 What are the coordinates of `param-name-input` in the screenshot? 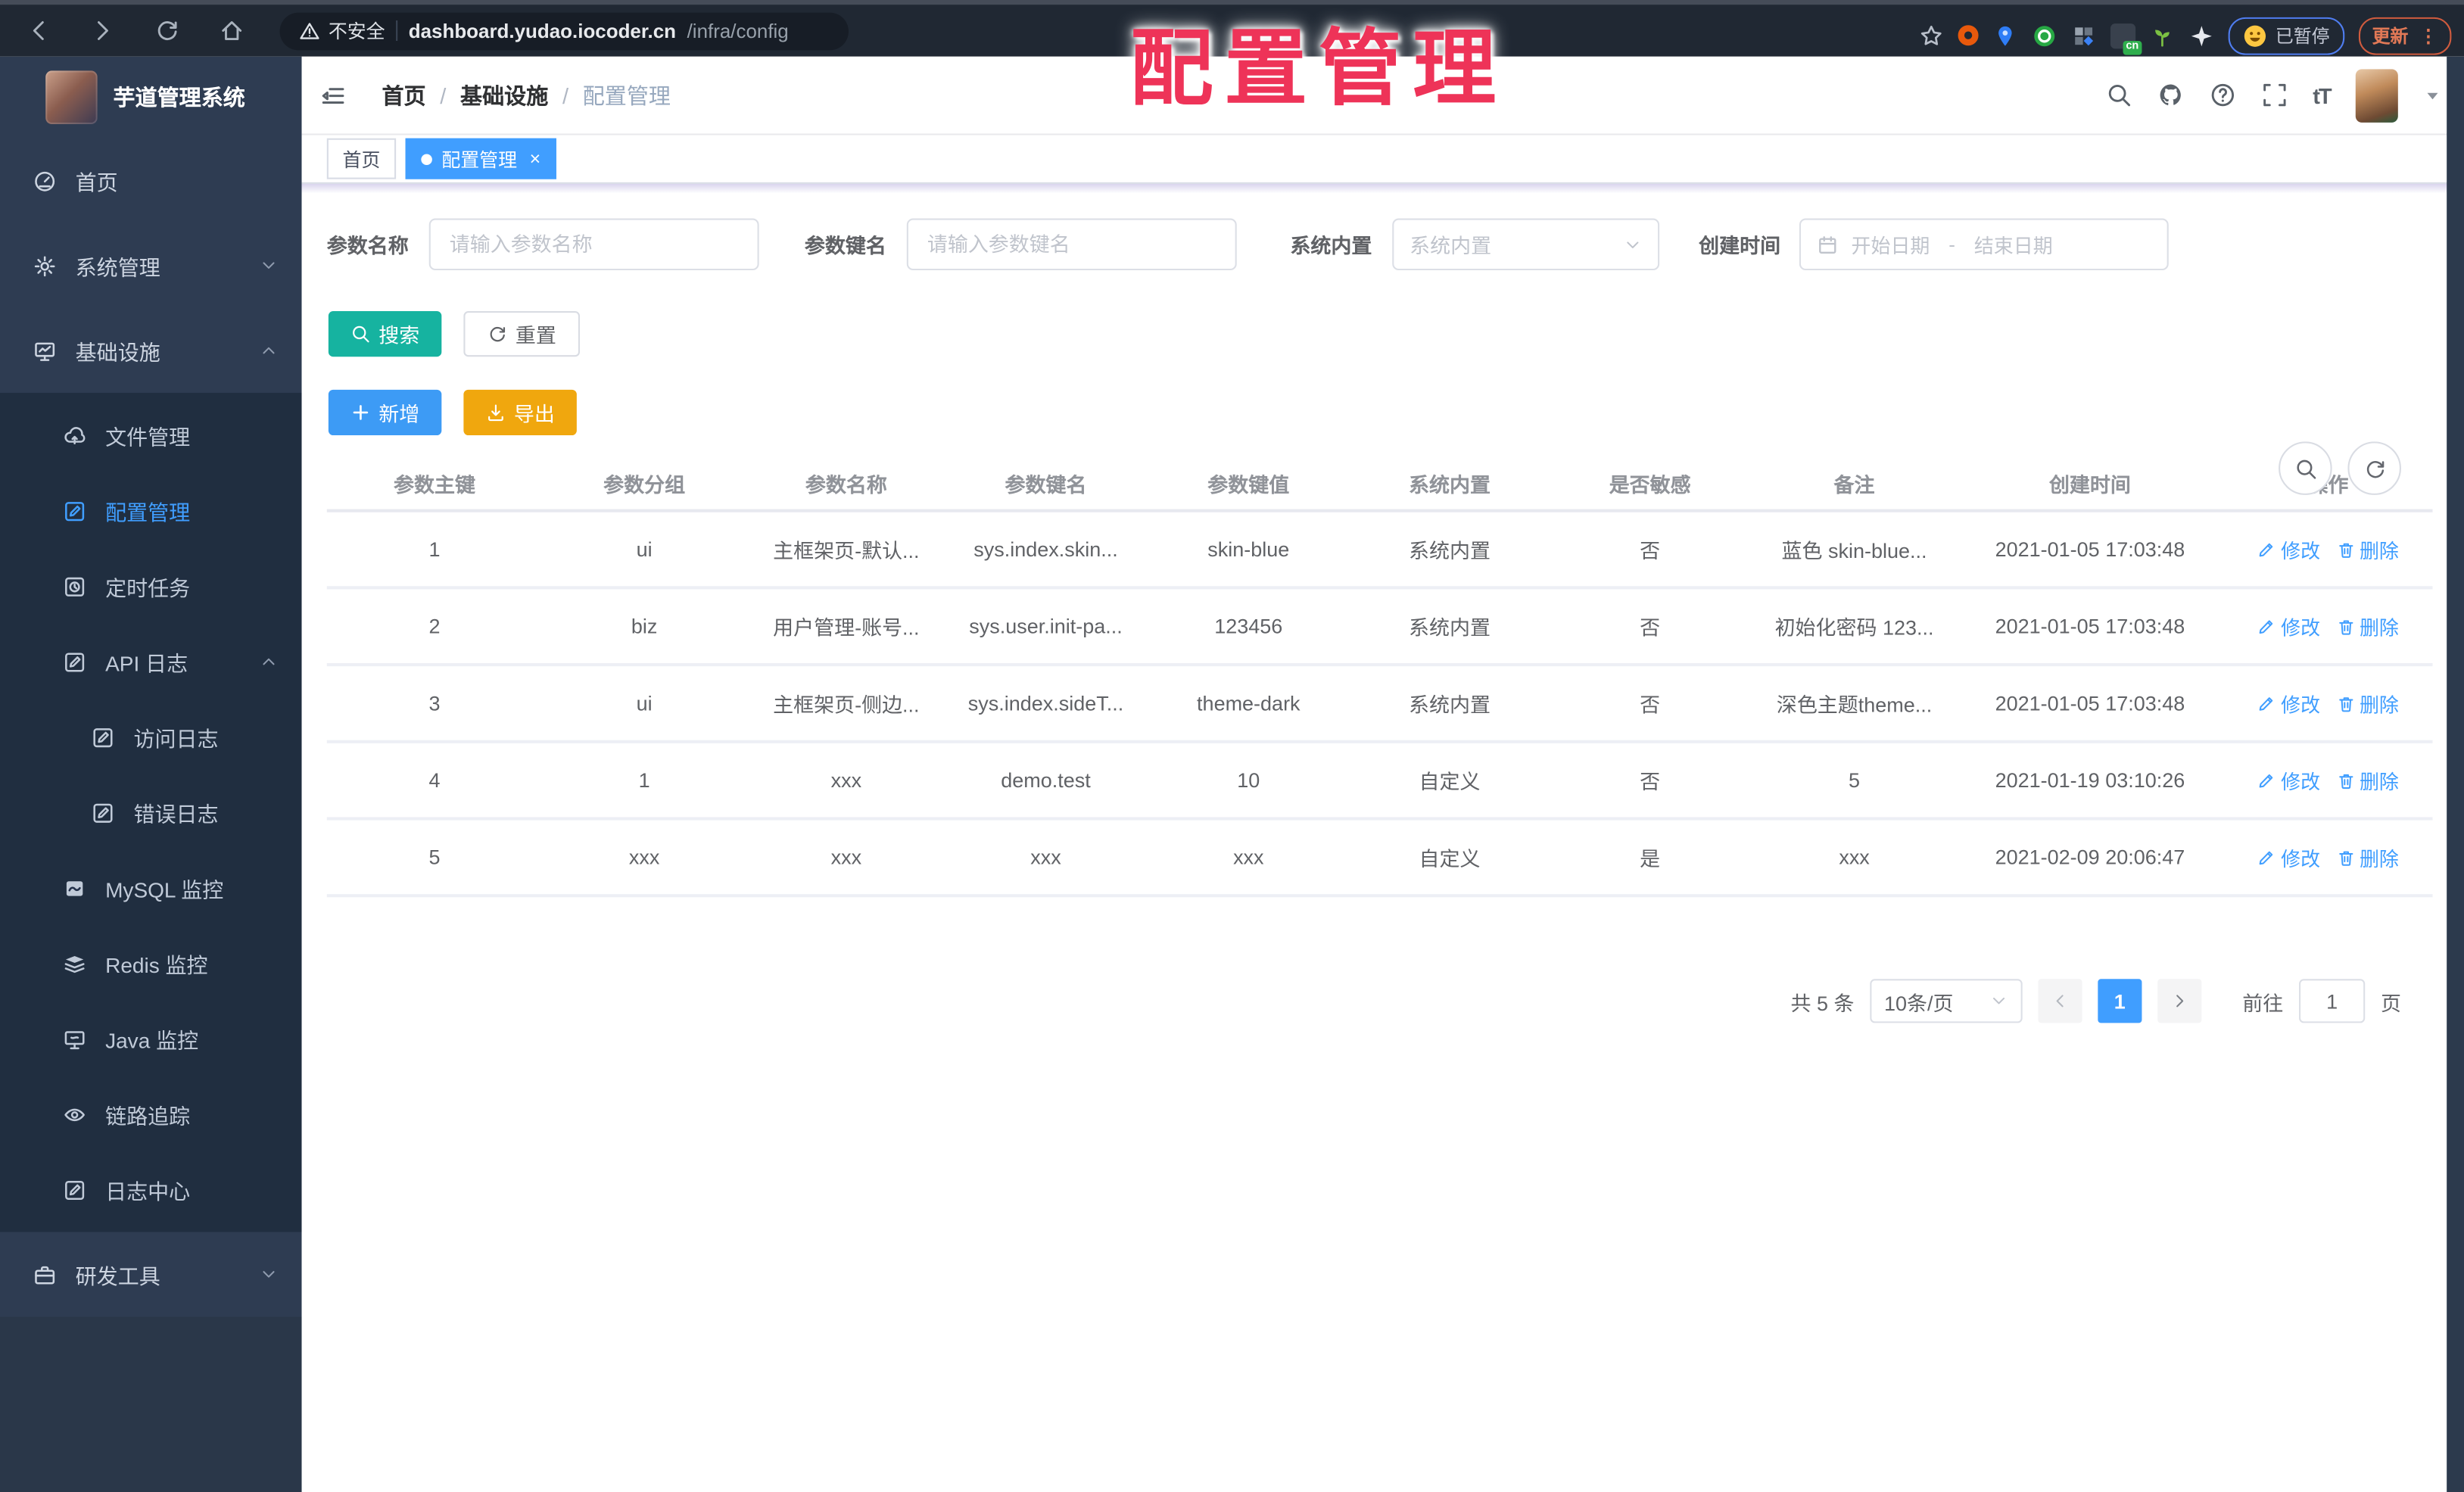 It's located at (593, 244).